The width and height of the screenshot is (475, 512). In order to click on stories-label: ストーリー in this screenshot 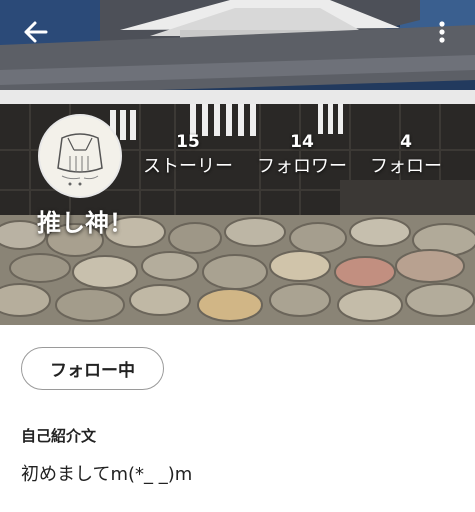, I will do `click(188, 166)`.